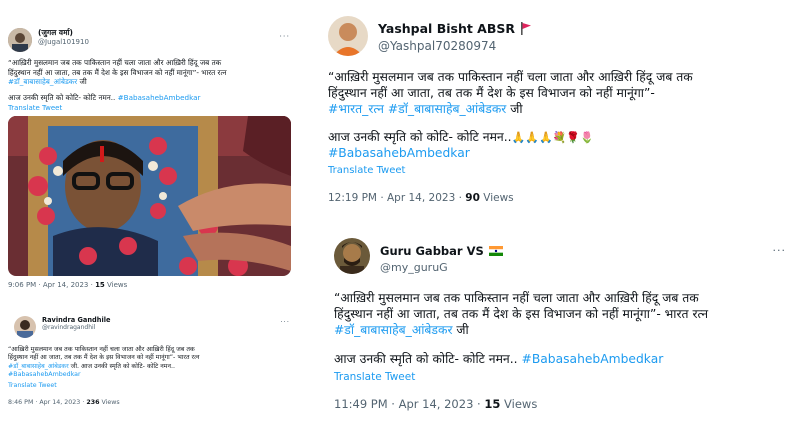 The height and width of the screenshot is (442, 800). Describe the element at coordinates (121, 366) in the screenshot. I see `tweet-text-segment: जी. आज उनकी स्मृति को कोटि- कोटि नमन..` at that location.